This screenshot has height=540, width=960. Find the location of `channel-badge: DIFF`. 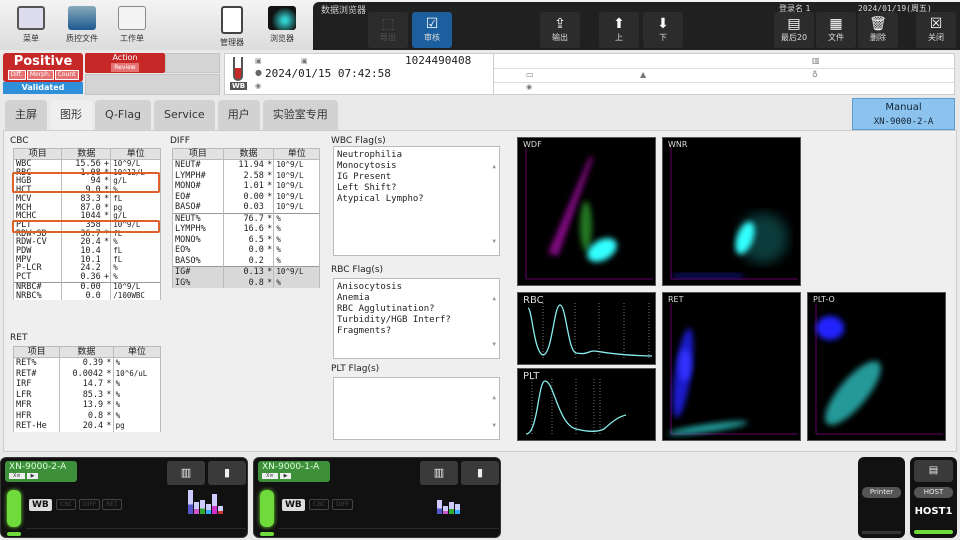

channel-badge: DIFF is located at coordinates (90, 504).